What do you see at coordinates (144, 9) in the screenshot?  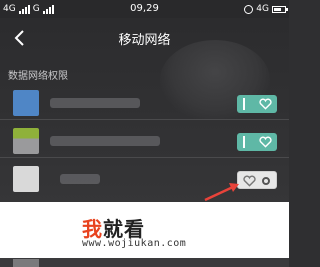 I see `status-bar: 4G G 09,29 4G` at bounding box center [144, 9].